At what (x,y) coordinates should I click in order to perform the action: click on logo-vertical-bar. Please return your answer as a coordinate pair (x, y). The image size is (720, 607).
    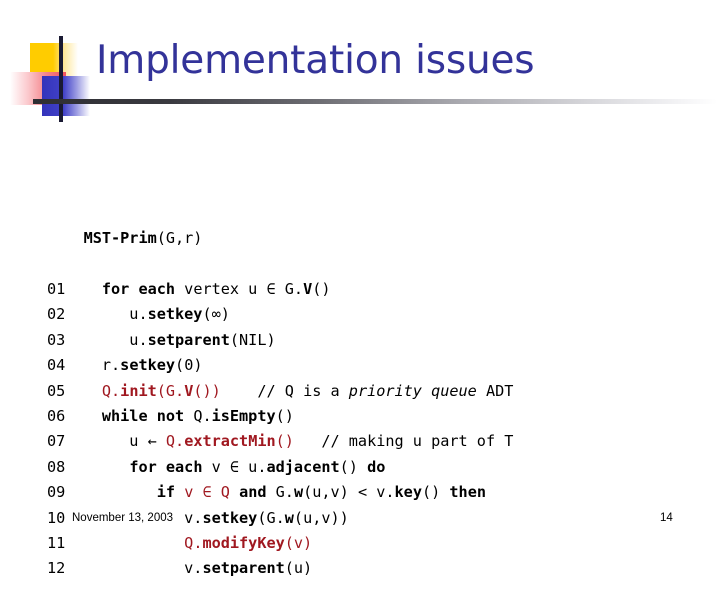
    Looking at the image, I should click on (61, 79).